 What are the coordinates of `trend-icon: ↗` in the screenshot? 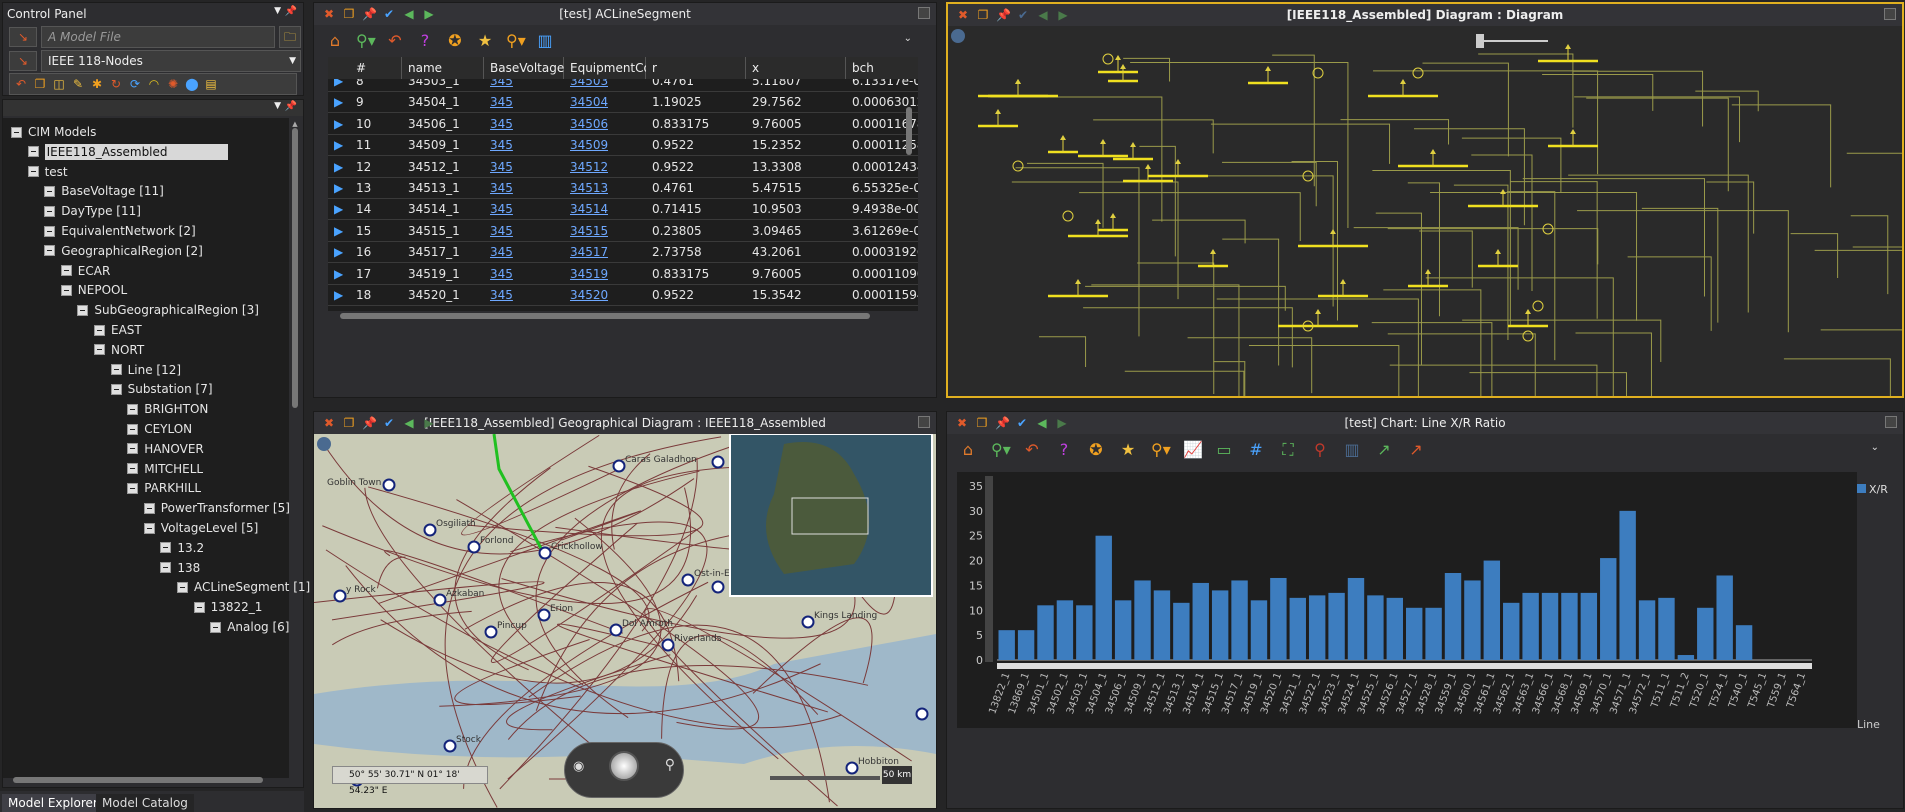 It's located at (1416, 450).